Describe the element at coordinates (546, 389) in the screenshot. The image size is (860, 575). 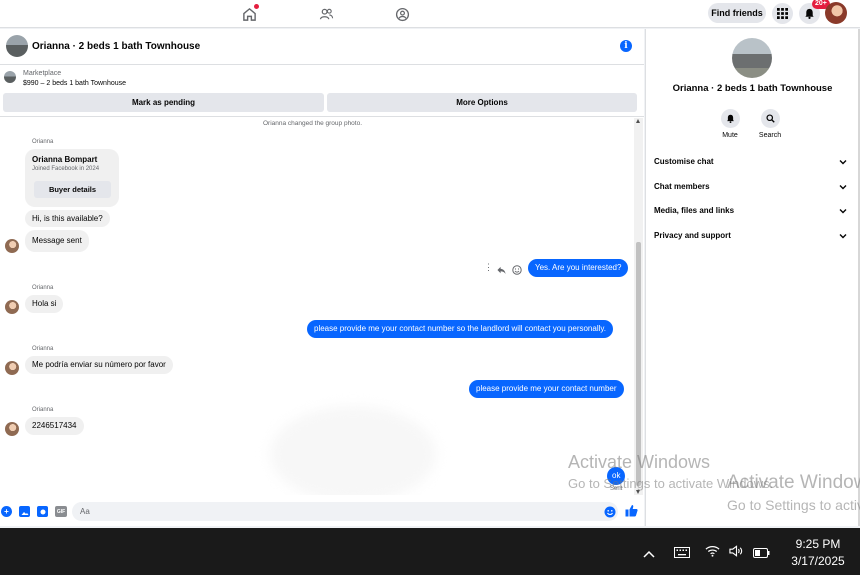
I see `message-bubble-outgoing: please provide me your contact number` at that location.